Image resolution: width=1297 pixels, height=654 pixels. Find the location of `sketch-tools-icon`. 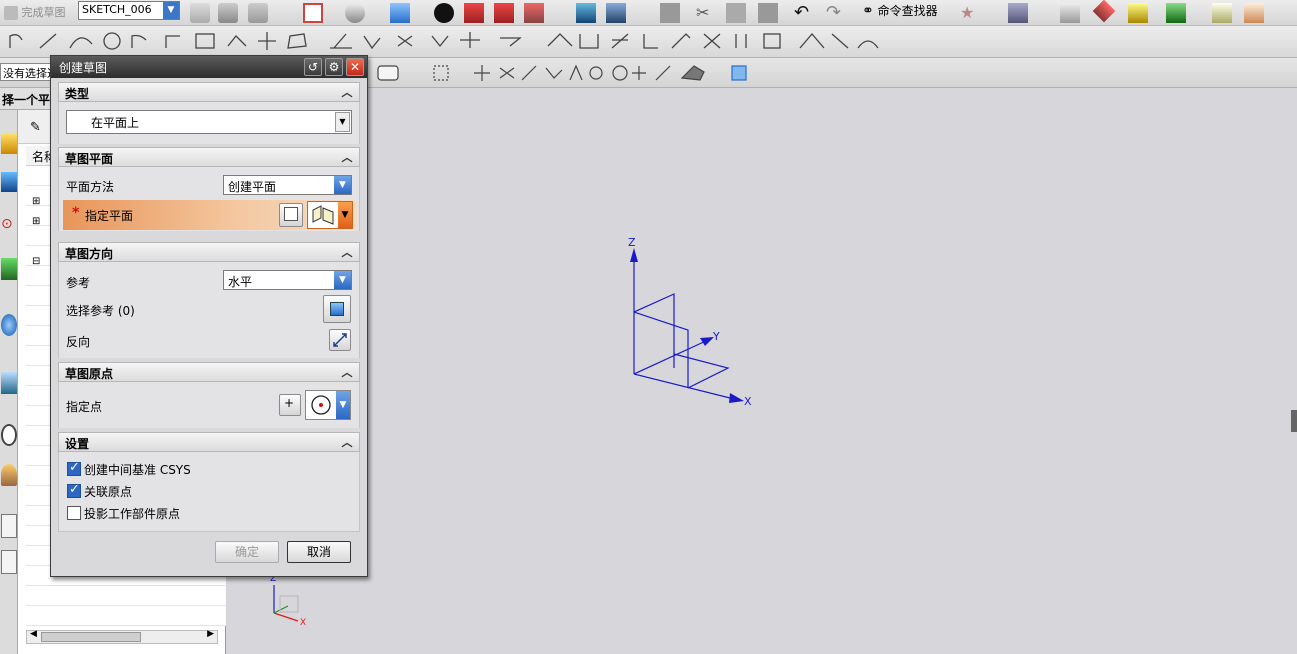

sketch-tools-icon is located at coordinates (200, 13).